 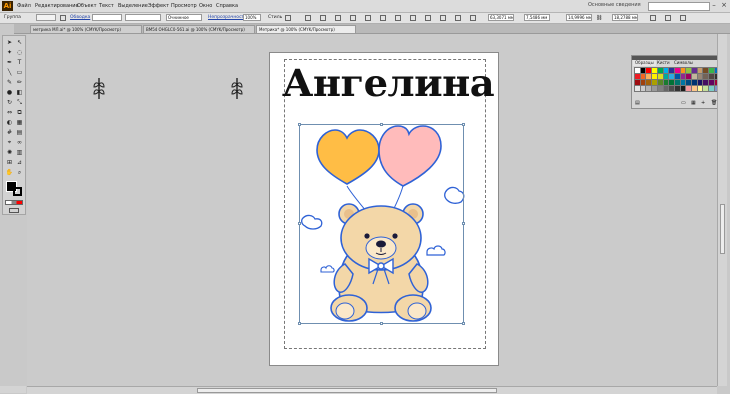 What do you see at coordinates (9, 142) in the screenshot?
I see `eyedropper-tool-icon: ⌖` at bounding box center [9, 142].